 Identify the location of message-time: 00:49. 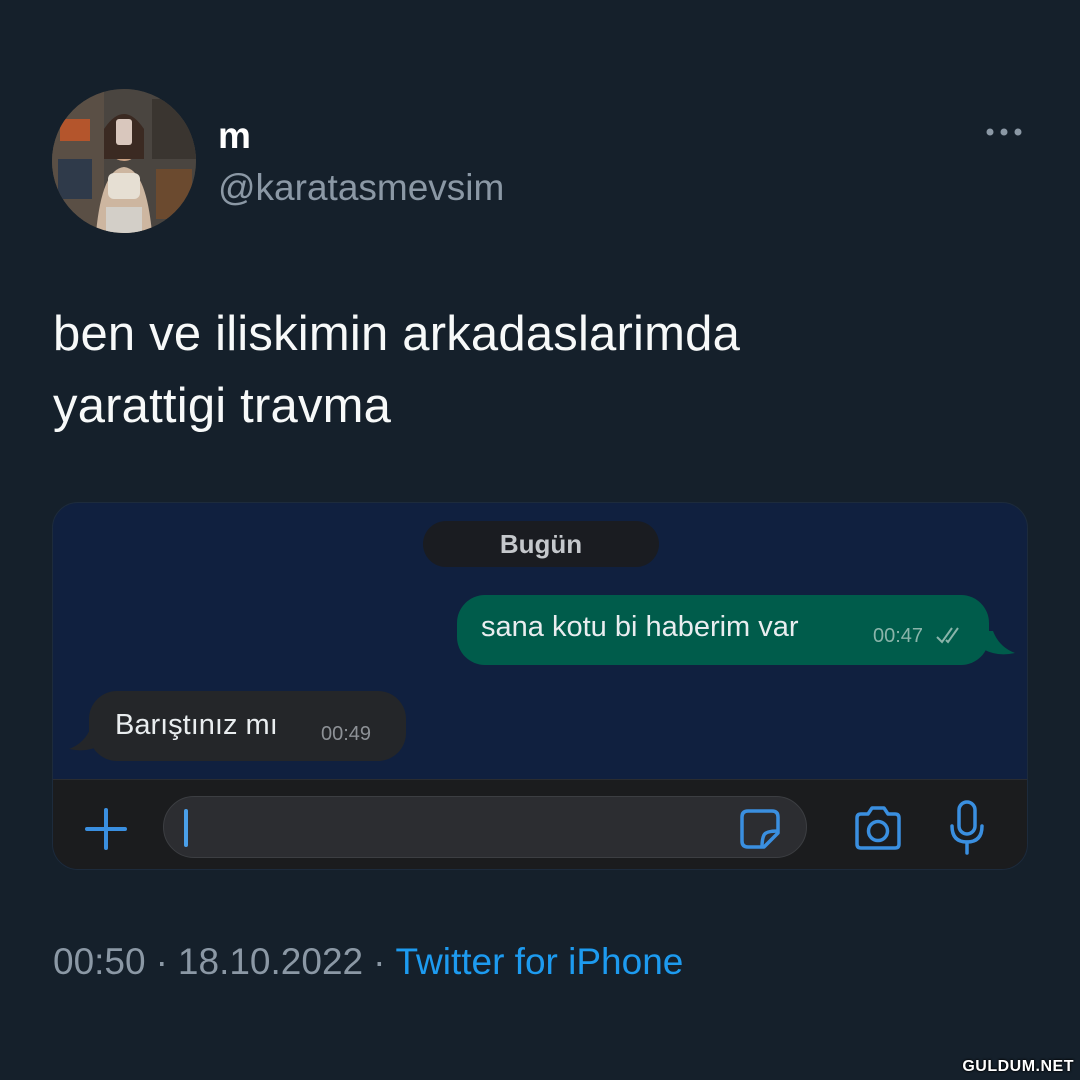
(346, 734).